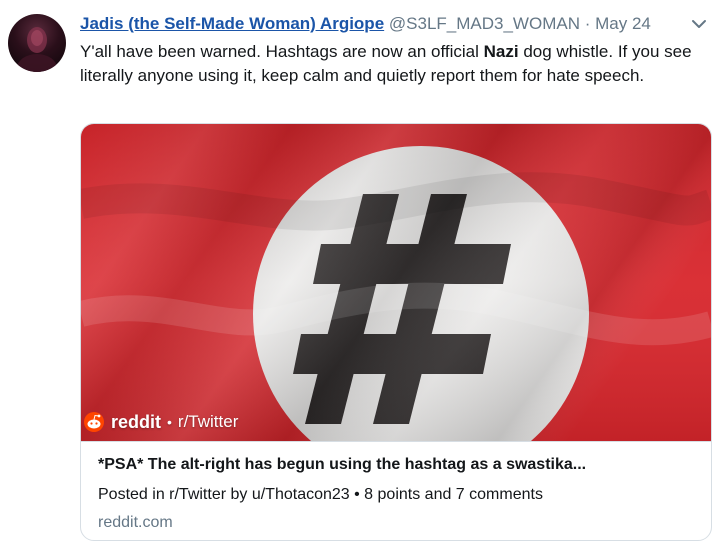 This screenshot has width=720, height=544. What do you see at coordinates (484, 23) in the screenshot?
I see `user-handle: @S3LF_MAD3_WOMAN` at bounding box center [484, 23].